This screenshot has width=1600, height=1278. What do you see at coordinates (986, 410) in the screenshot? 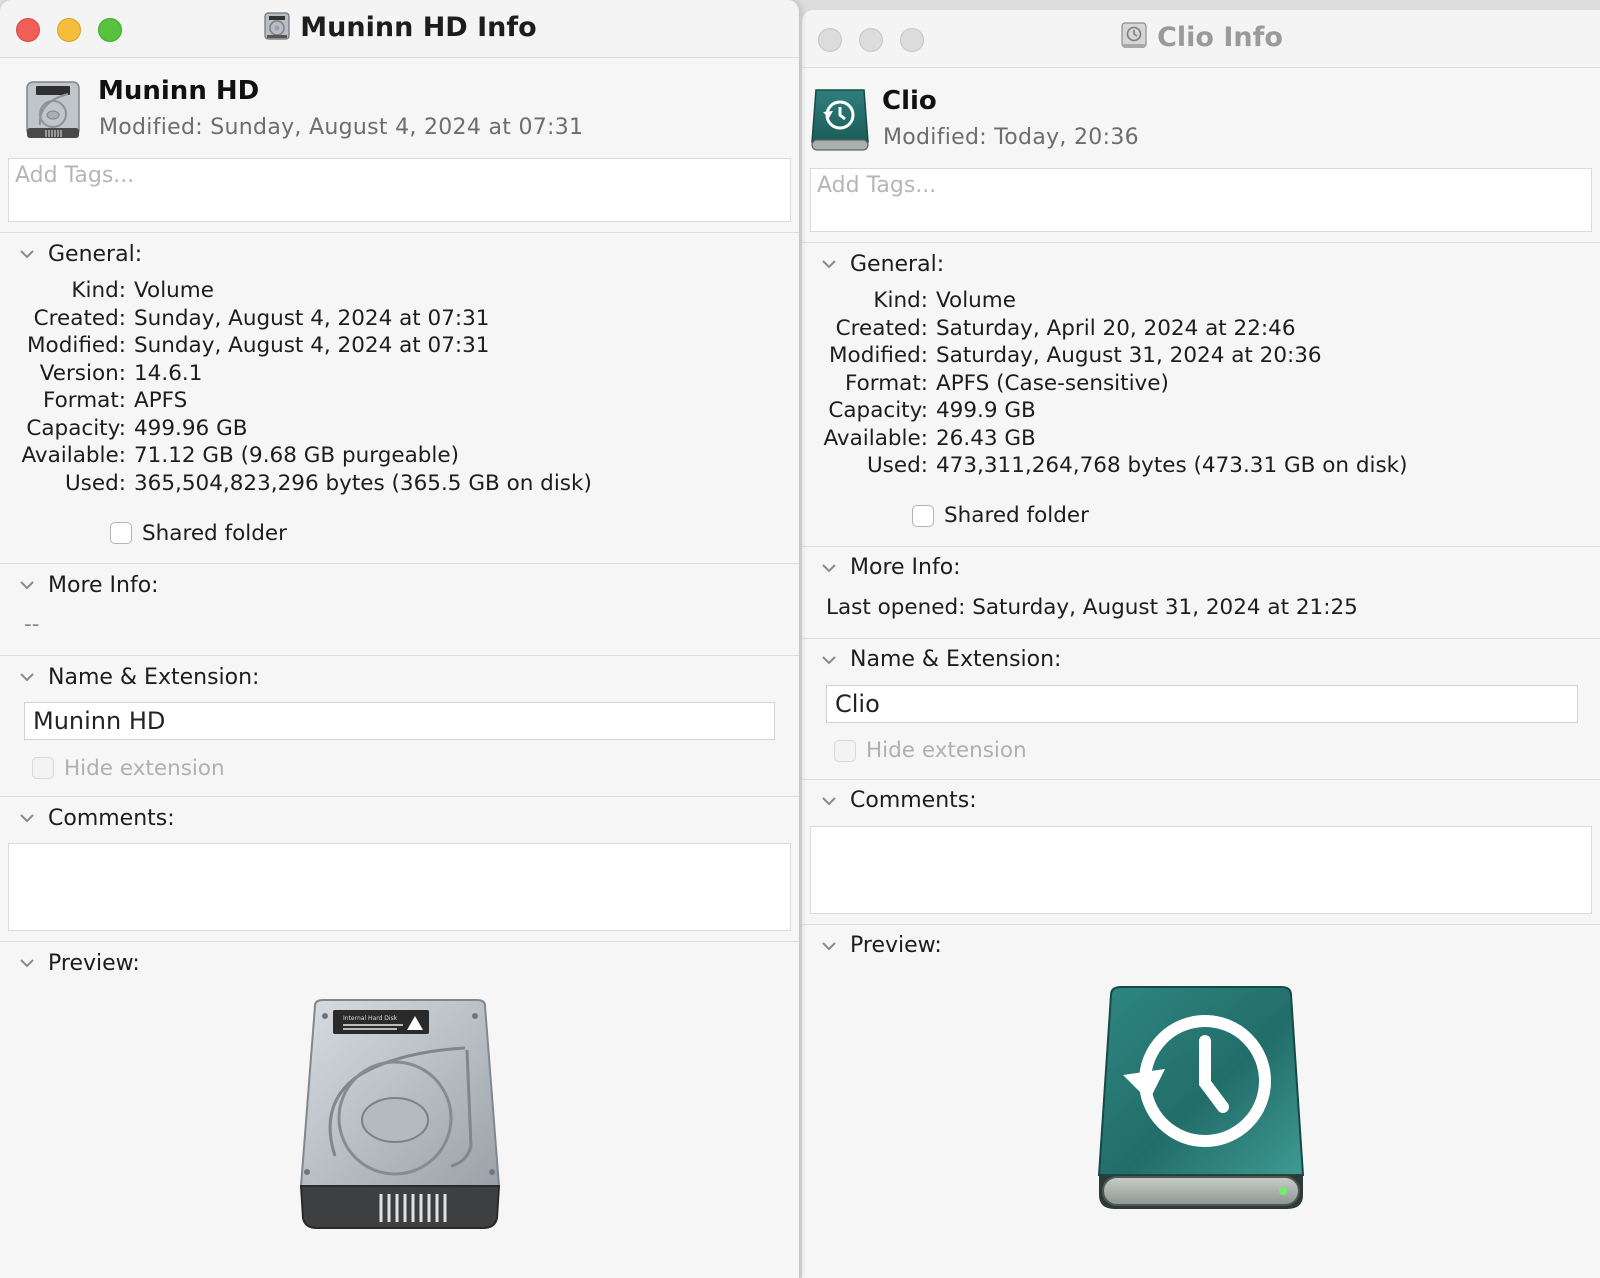
I see `capacity-value: 499.9 GB` at bounding box center [986, 410].